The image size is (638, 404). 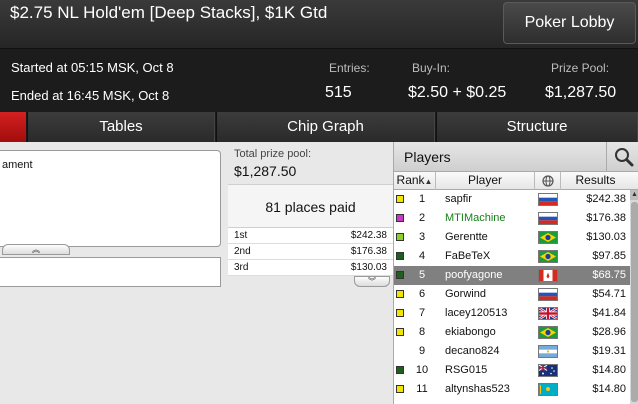 What do you see at coordinates (422, 218) in the screenshot?
I see `player-rank: 2` at bounding box center [422, 218].